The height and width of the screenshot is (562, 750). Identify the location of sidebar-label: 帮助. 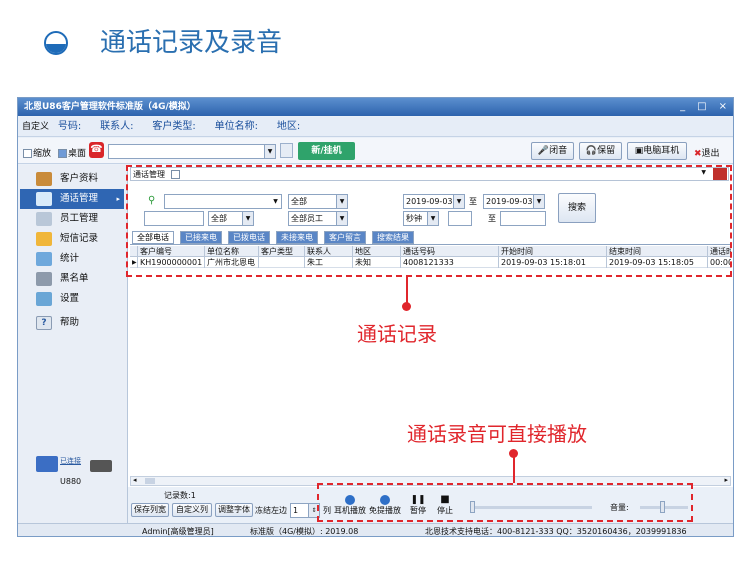
(70, 322).